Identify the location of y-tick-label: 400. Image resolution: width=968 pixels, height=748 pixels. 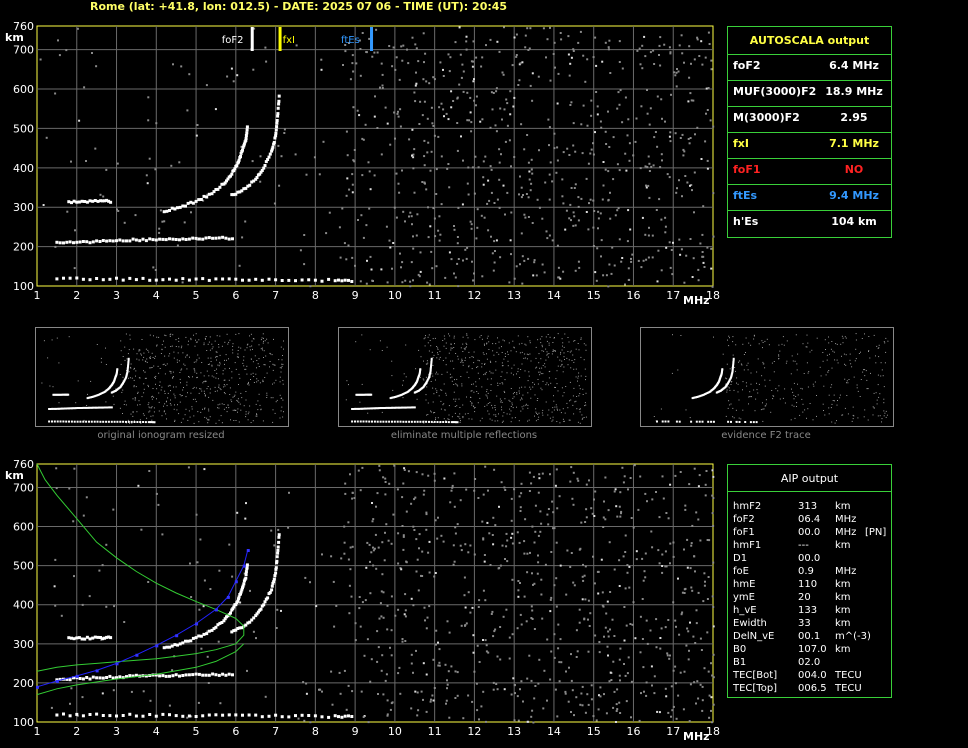
(23, 605).